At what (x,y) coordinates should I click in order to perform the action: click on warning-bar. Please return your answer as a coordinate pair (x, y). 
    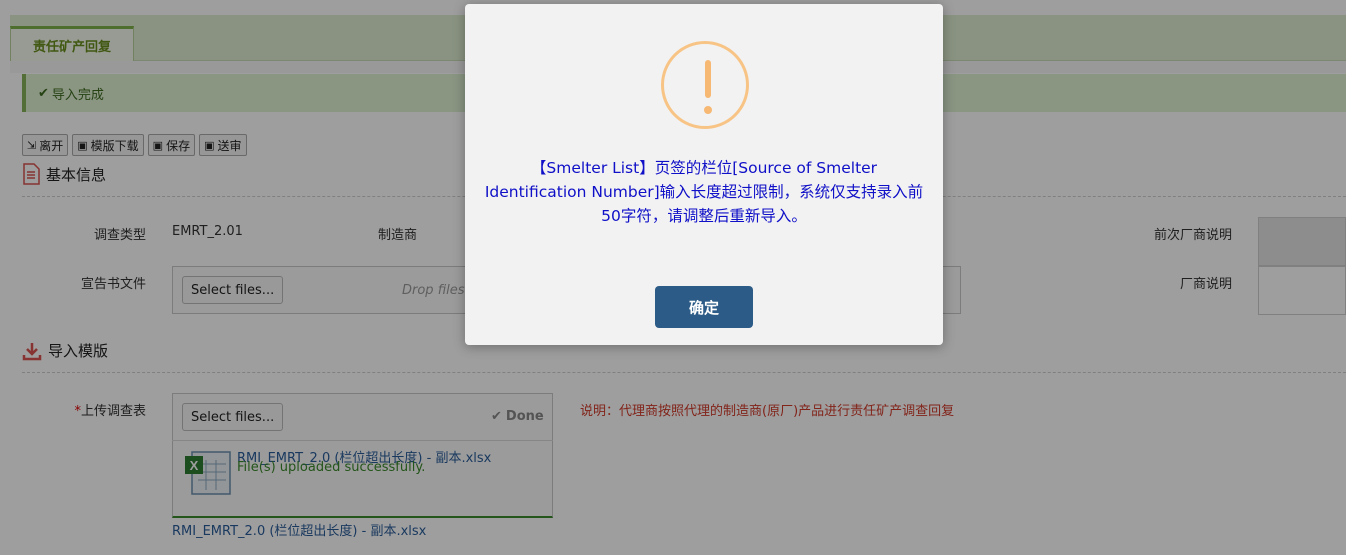
    Looking at the image, I should click on (708, 79).